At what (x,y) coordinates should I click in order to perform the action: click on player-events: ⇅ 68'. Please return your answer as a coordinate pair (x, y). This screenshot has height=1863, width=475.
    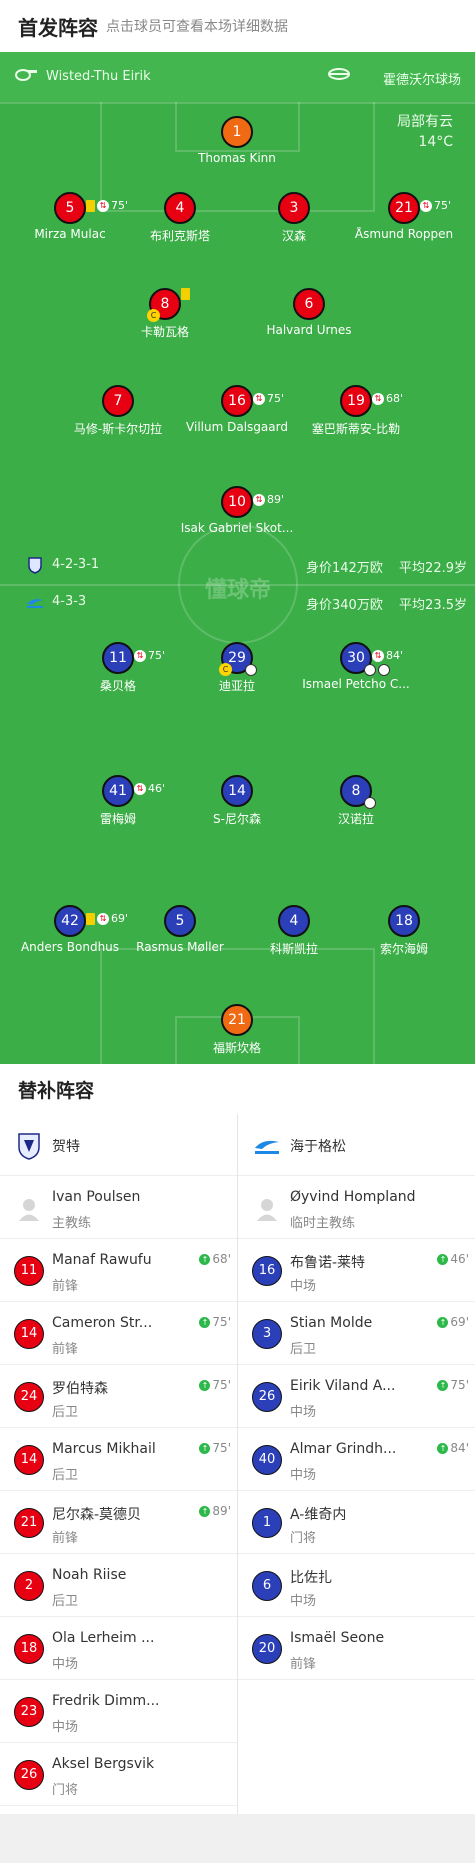
    Looking at the image, I should click on (387, 399).